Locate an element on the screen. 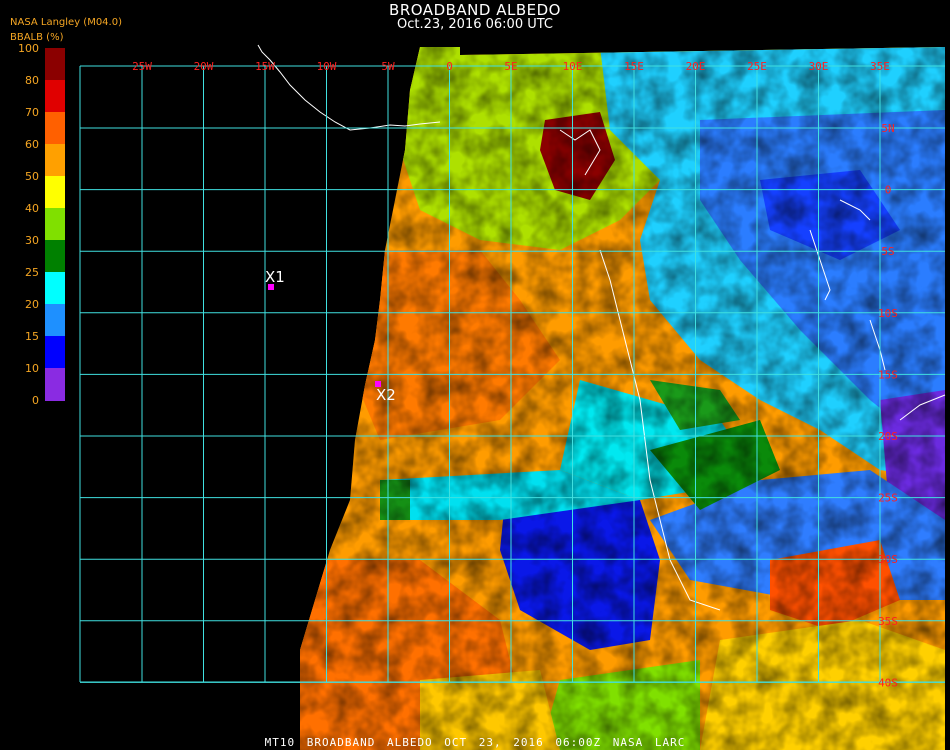 The height and width of the screenshot is (750, 950). legend-tick-label: 60 is located at coordinates (32, 144).